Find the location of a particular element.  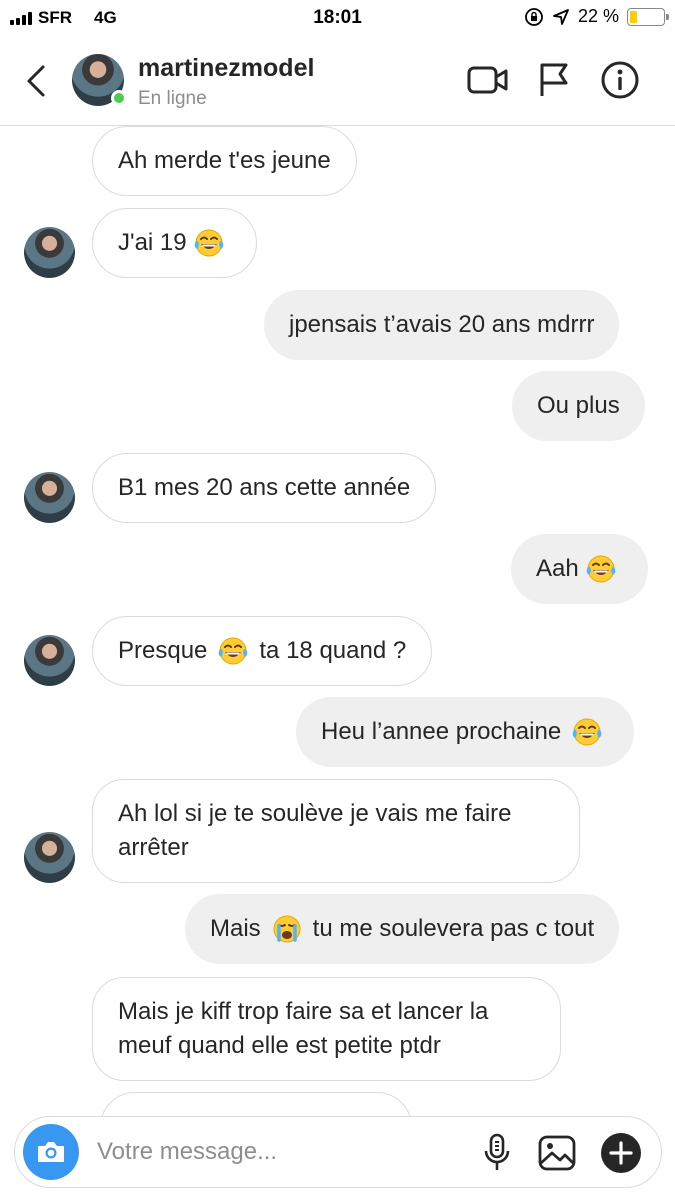

message-text: J'ai 19 is located at coordinates (152, 242).